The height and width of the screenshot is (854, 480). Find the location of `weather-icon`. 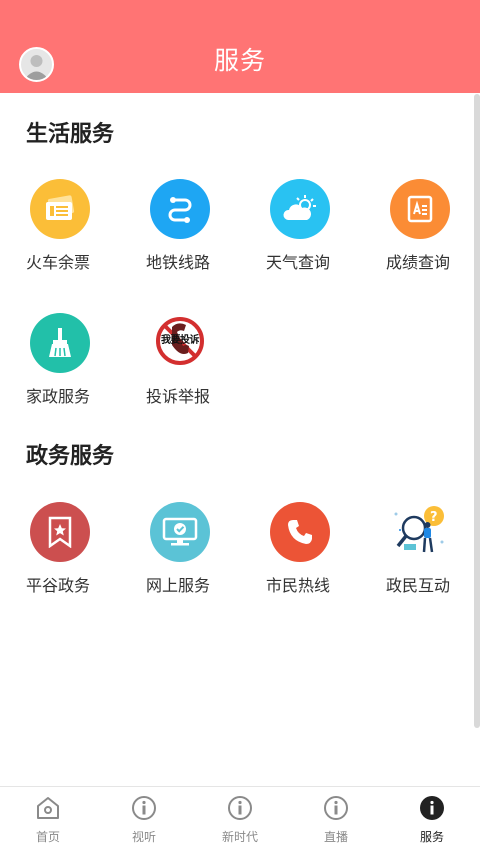

weather-icon is located at coordinates (300, 209).